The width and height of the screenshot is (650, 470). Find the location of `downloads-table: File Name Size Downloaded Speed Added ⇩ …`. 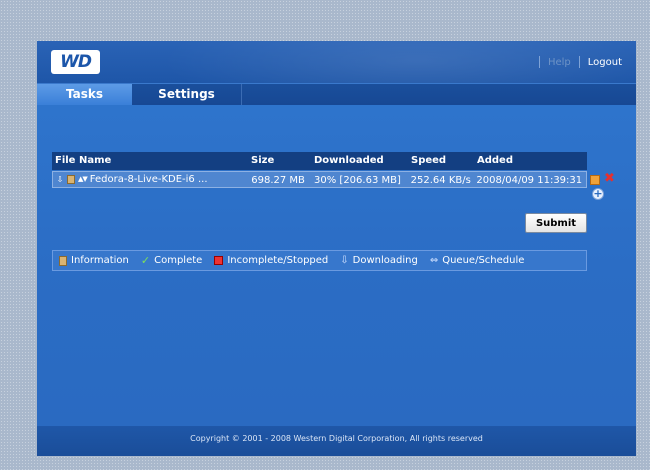

downloads-table: File Name Size Downloaded Speed Added ⇩ … is located at coordinates (319, 170).